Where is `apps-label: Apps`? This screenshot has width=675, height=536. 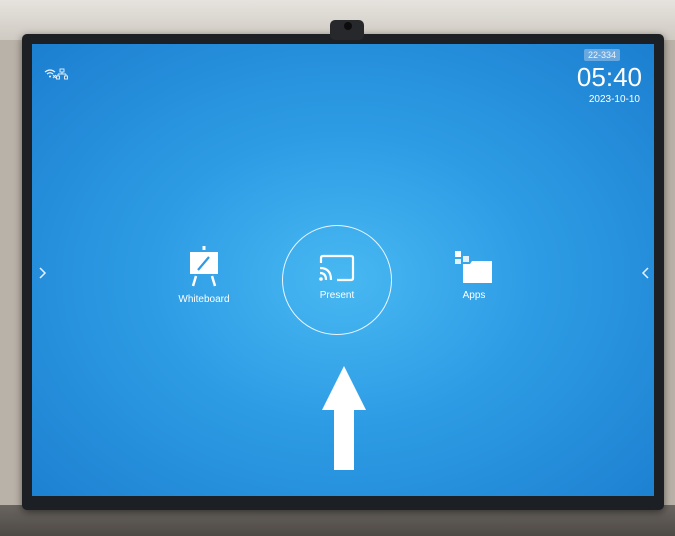
apps-label: Apps is located at coordinates (474, 295).